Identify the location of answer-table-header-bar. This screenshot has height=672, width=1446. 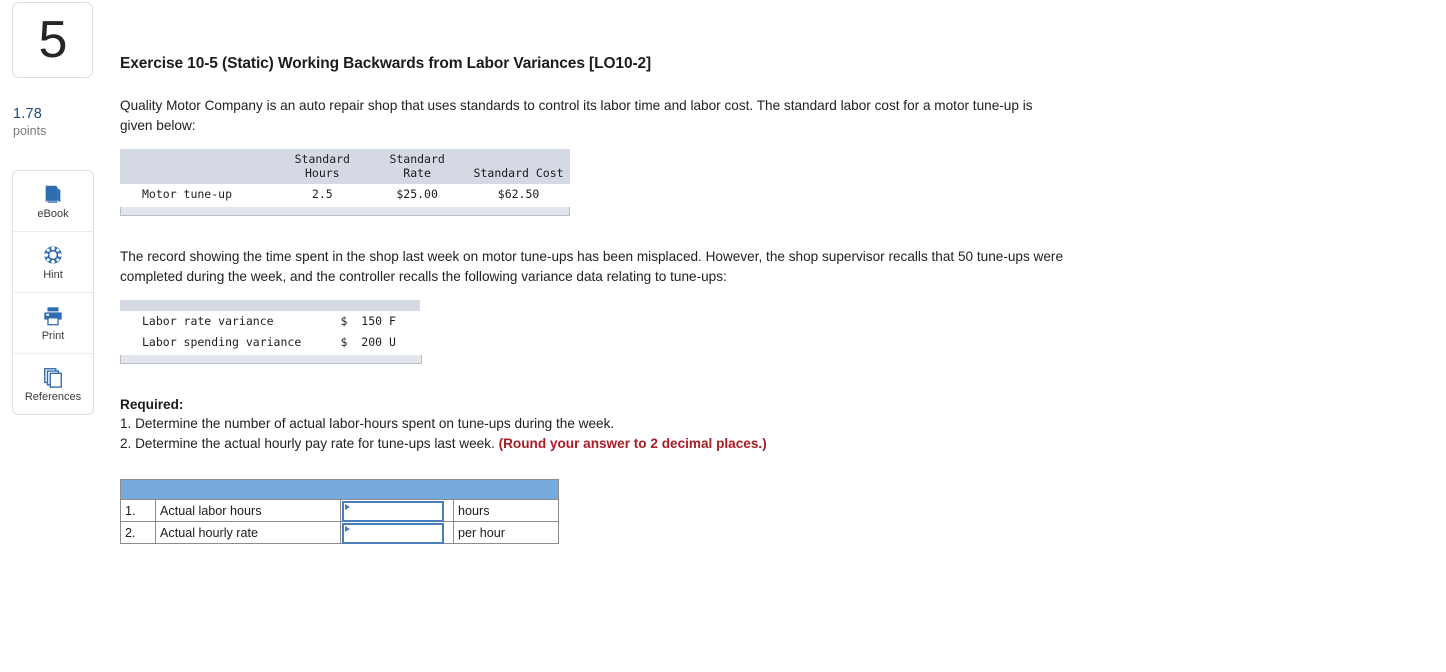
(339, 489).